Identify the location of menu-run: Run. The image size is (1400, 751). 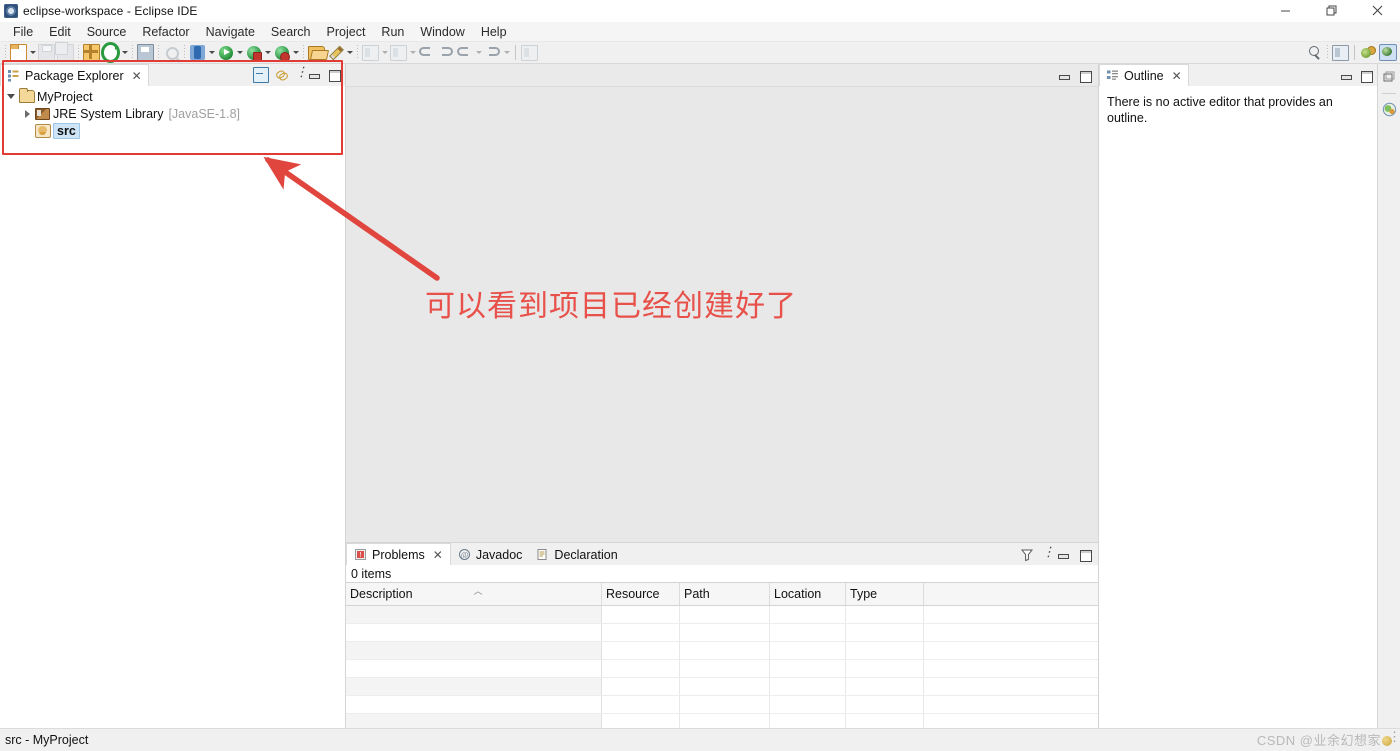
(392, 32).